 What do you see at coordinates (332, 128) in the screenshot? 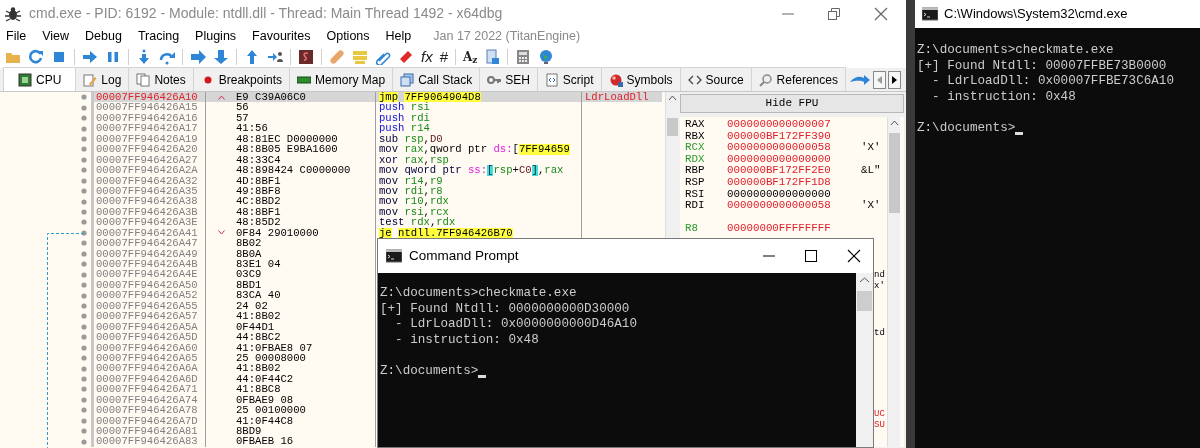
I see `disasm-row: 00007FF946426A17 41:56 push r14` at bounding box center [332, 128].